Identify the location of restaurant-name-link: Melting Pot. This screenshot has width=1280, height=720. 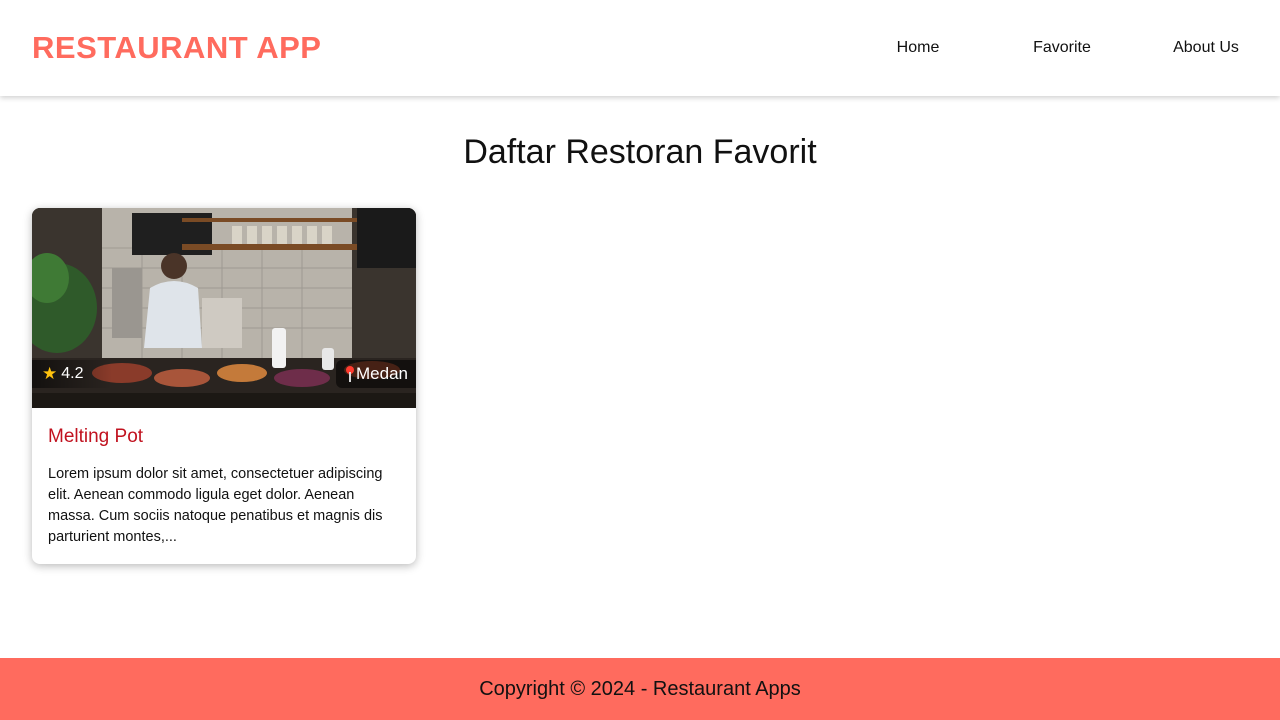
(224, 437).